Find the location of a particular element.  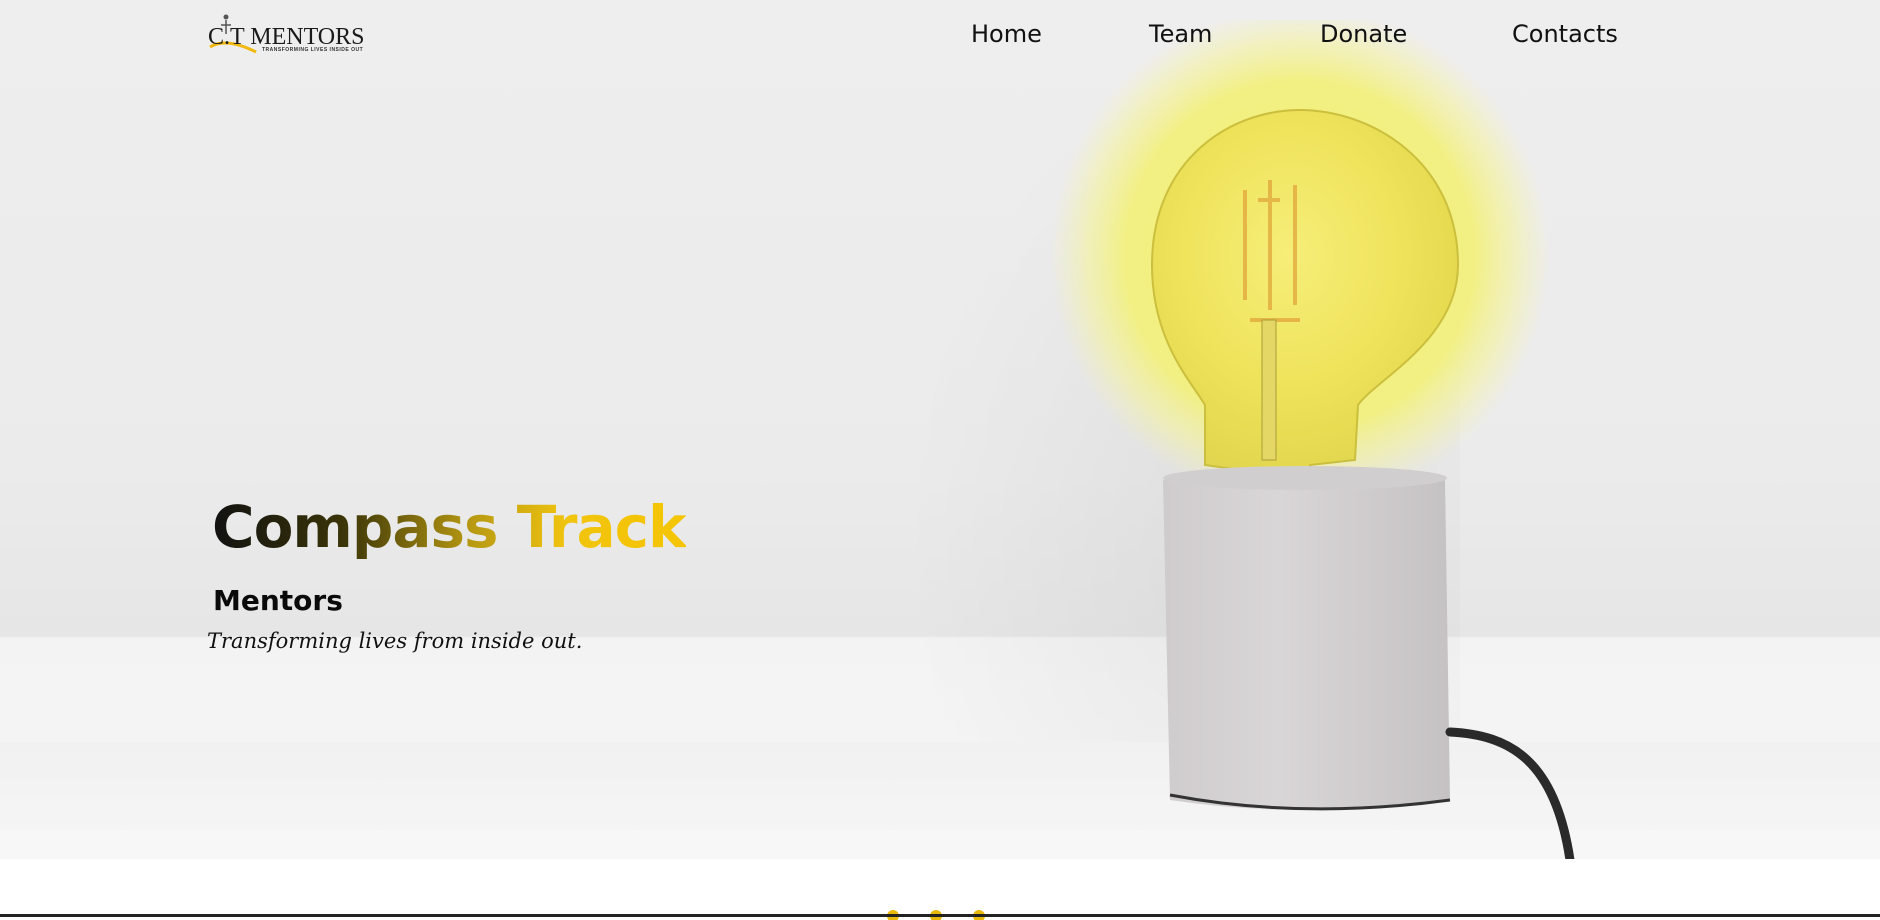

nav-team: Team is located at coordinates (1180, 34).